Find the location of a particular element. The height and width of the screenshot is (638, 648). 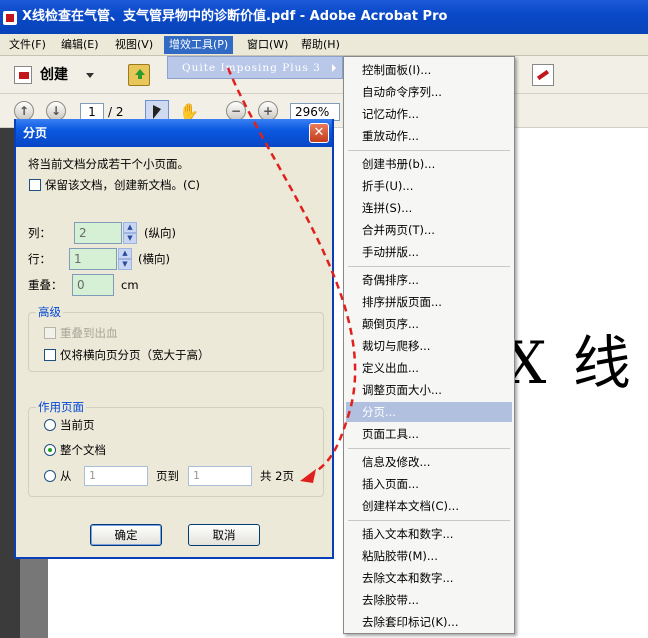

prev-page-button: ↑ is located at coordinates (24, 111).